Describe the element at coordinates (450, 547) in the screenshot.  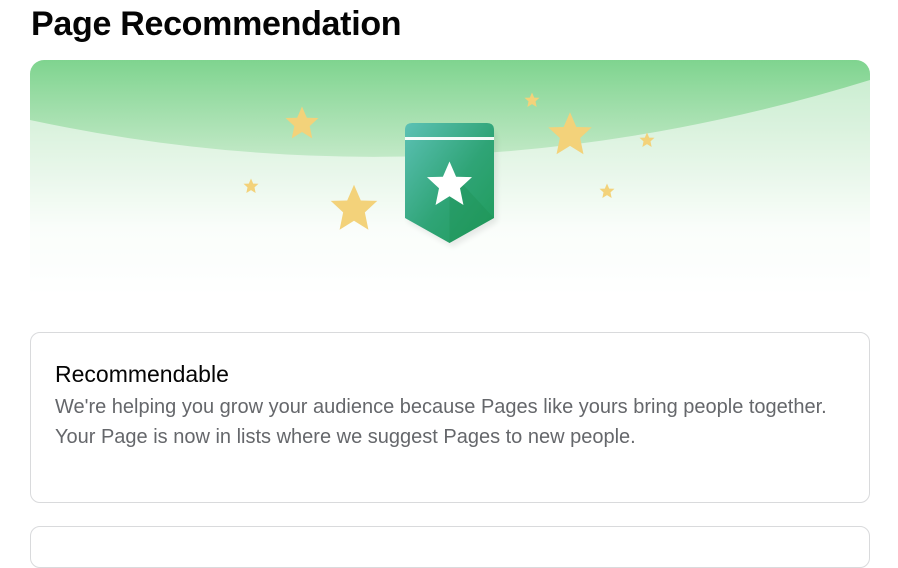
I see `next-card` at that location.